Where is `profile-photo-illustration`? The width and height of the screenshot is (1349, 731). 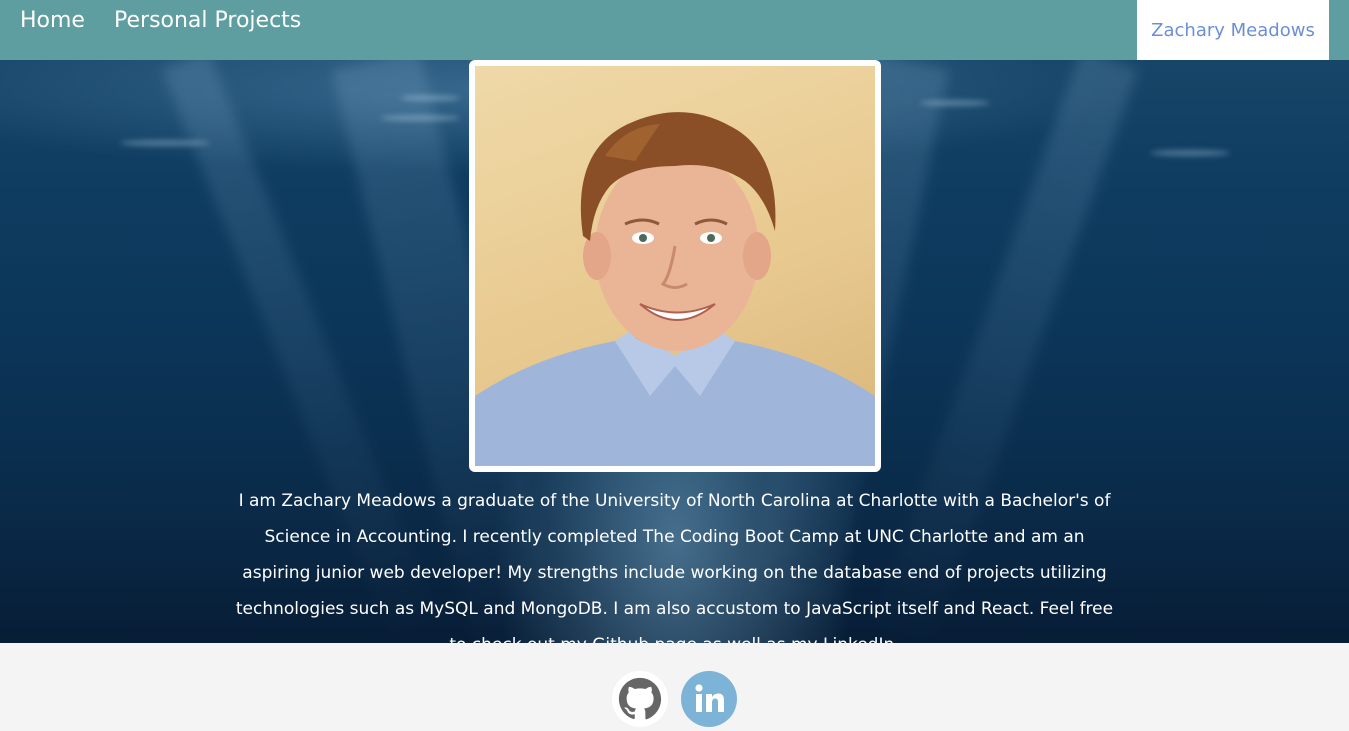 profile-photo-illustration is located at coordinates (675, 289).